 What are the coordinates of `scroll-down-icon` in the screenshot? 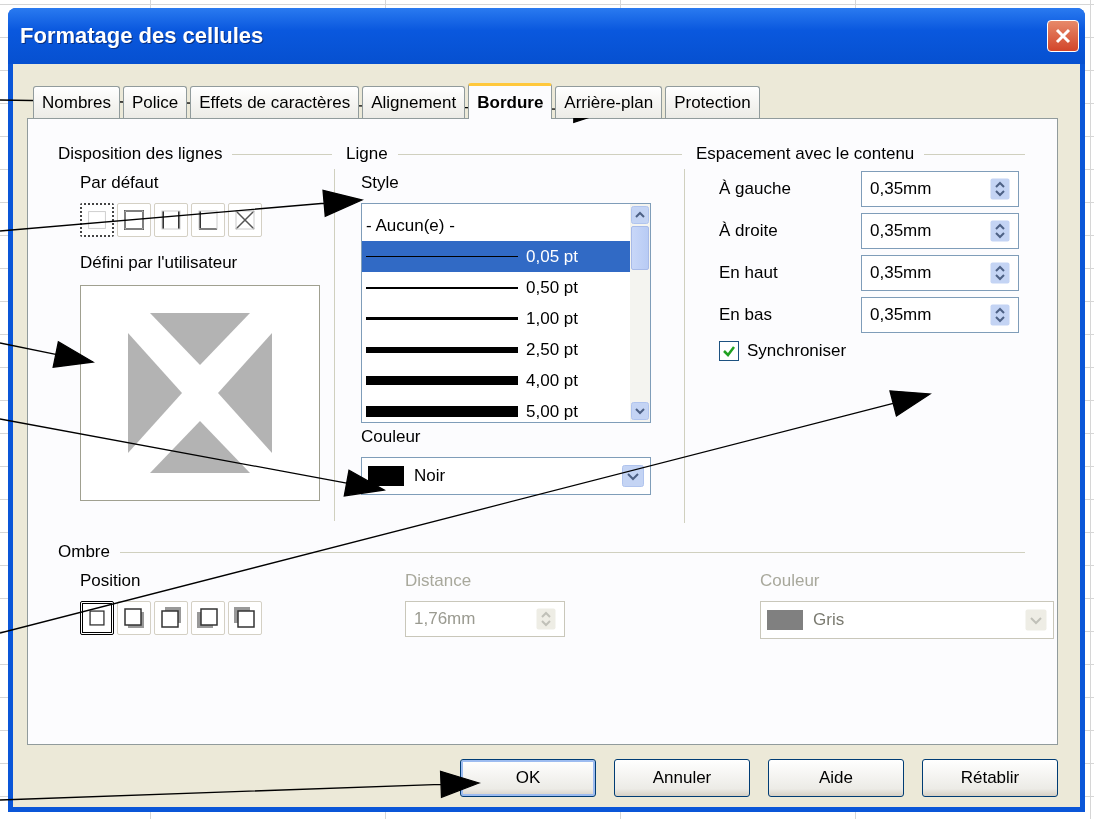 It's located at (640, 411).